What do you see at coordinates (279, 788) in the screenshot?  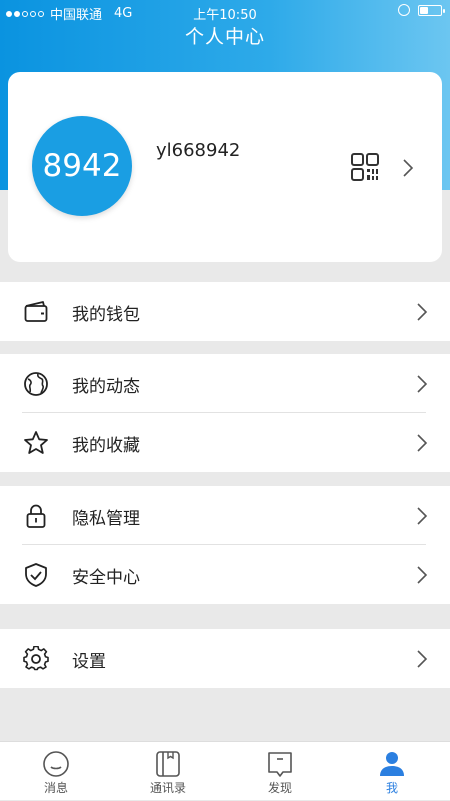 I see `tab-label: 发现` at bounding box center [279, 788].